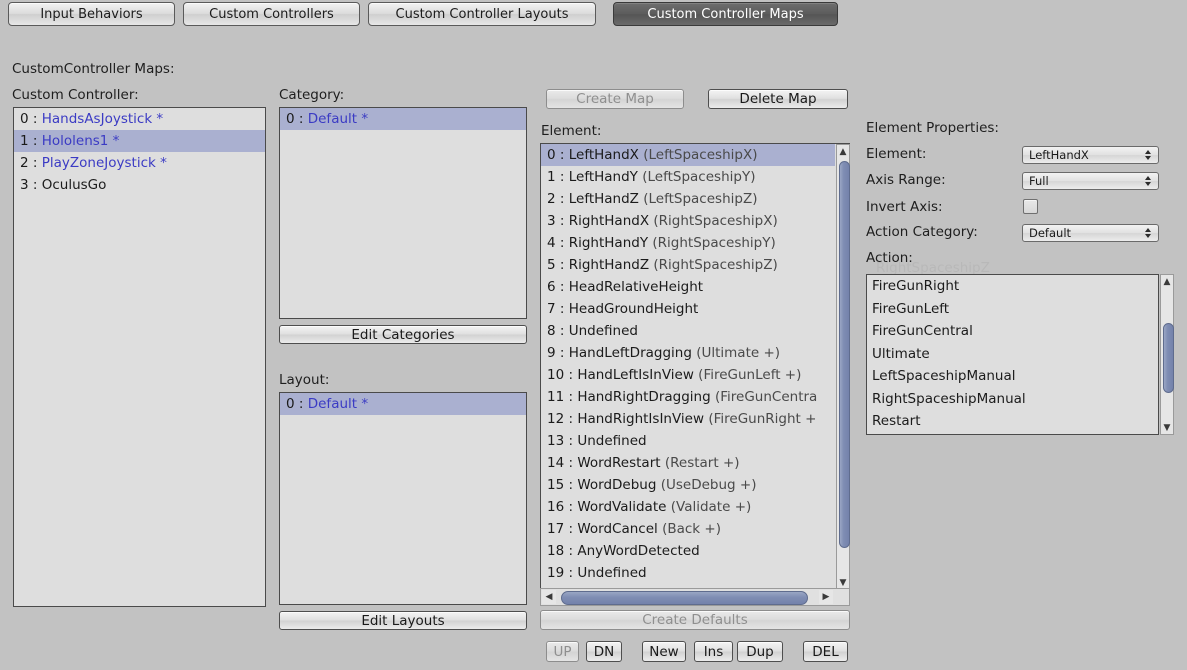 Image resolution: width=1187 pixels, height=670 pixels. What do you see at coordinates (560, 573) in the screenshot?
I see `element-index: 19 :` at bounding box center [560, 573].